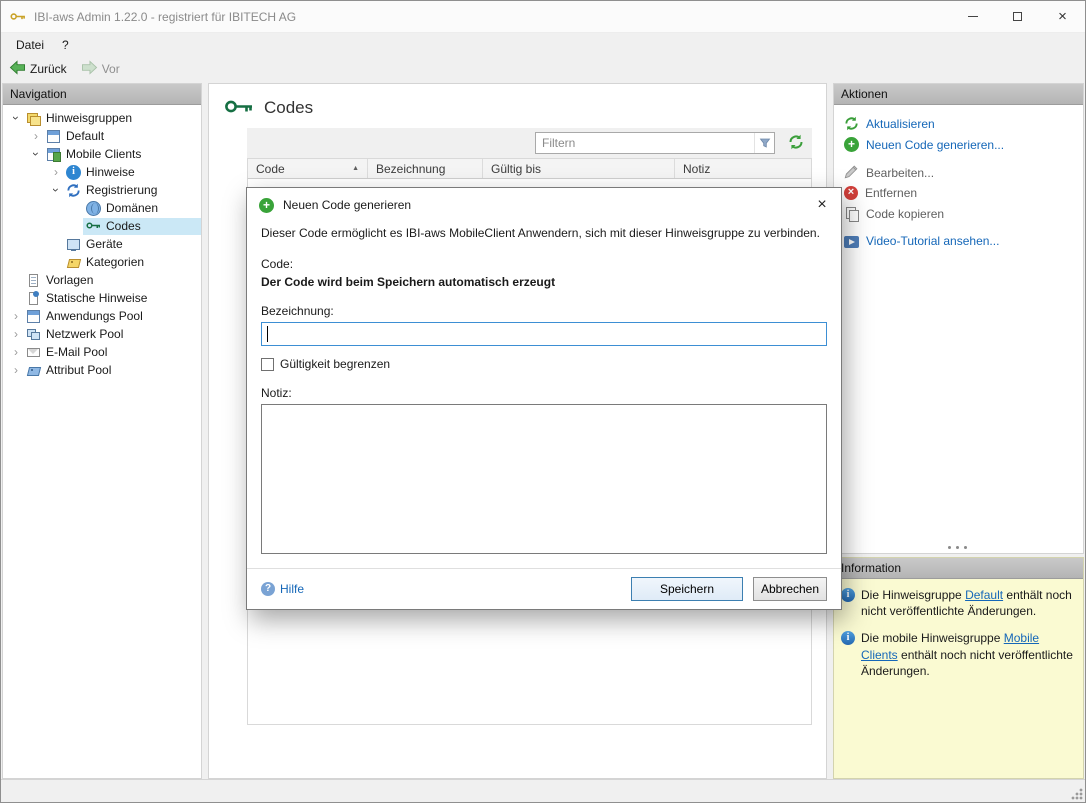 The image size is (1086, 803). Describe the element at coordinates (30, 45) in the screenshot. I see `menu-item-datei: Datei` at that location.